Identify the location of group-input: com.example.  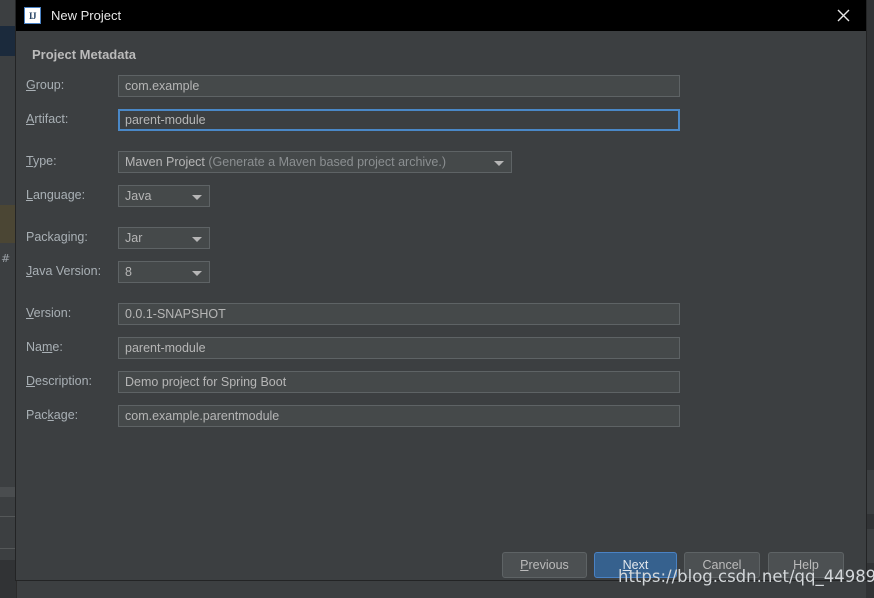
(399, 86).